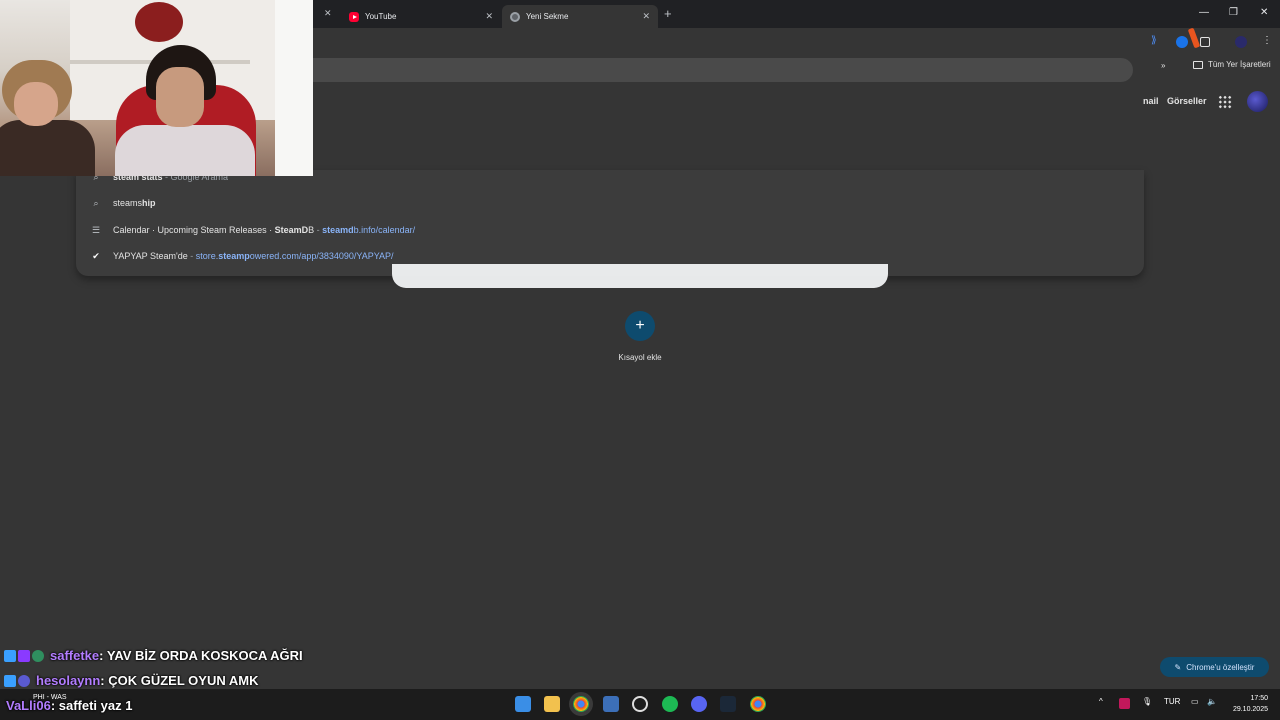 This screenshot has height=720, width=1280. What do you see at coordinates (1151, 101) in the screenshot?
I see `gmail-link: nail` at bounding box center [1151, 101].